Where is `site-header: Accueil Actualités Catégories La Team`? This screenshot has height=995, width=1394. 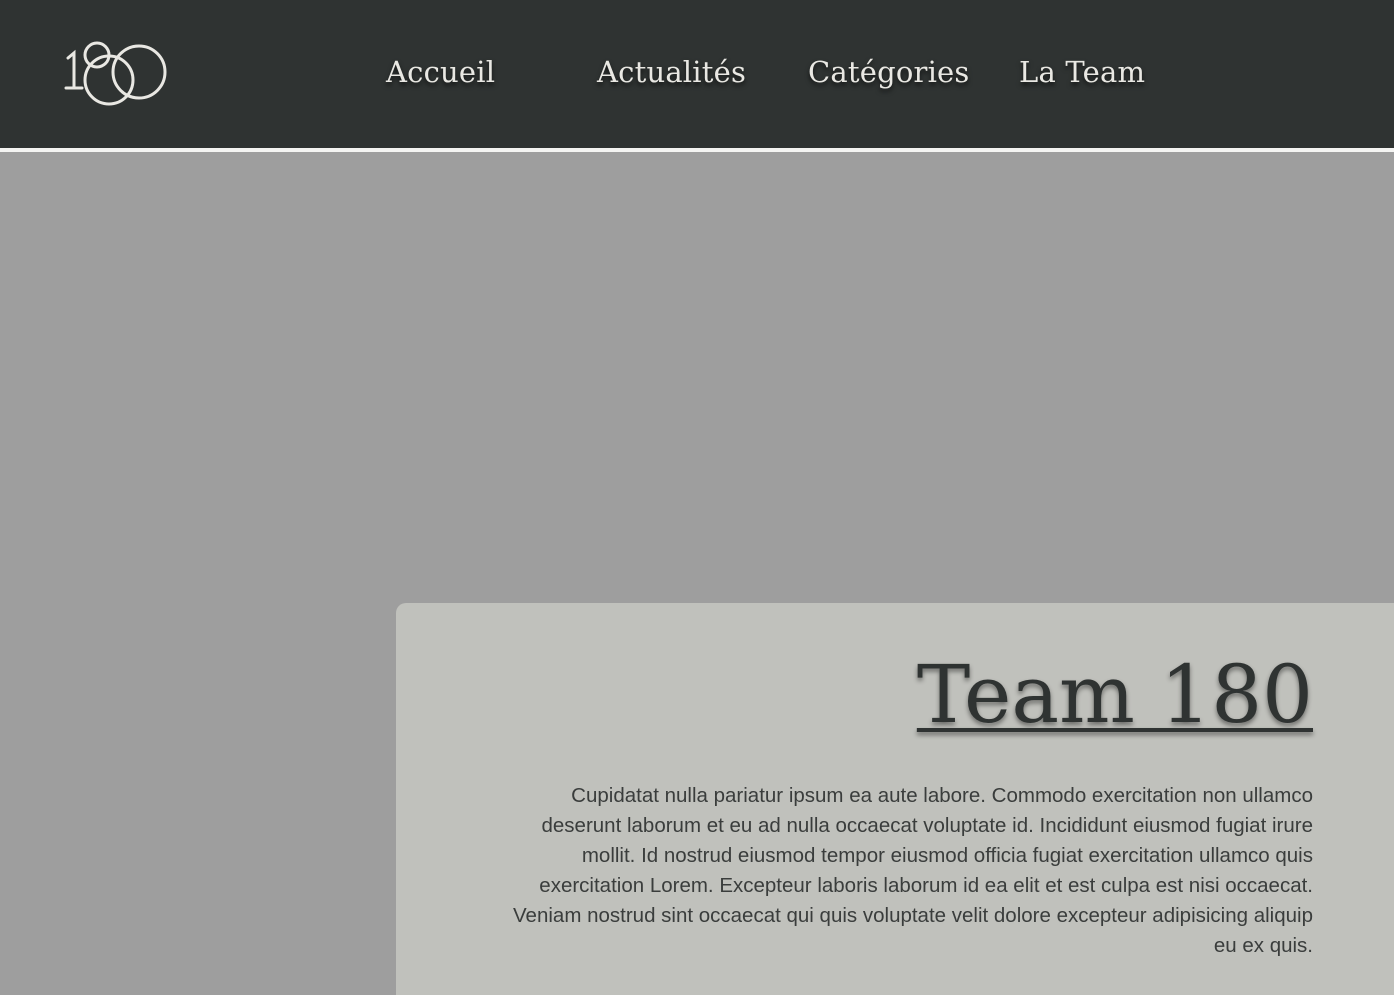
site-header: Accueil Actualités Catégories La Team is located at coordinates (697, 74).